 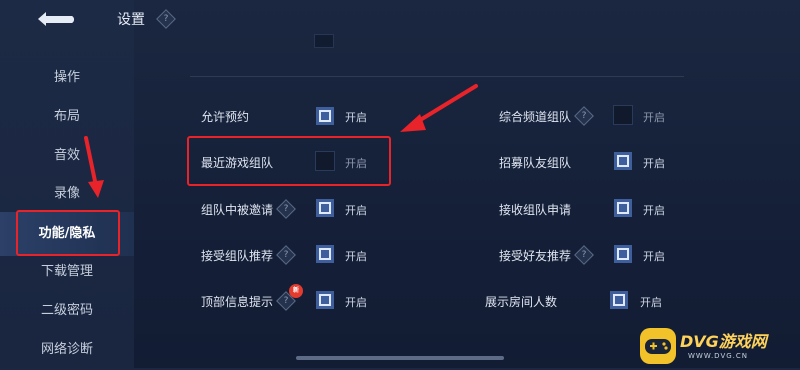 What do you see at coordinates (723, 341) in the screenshot?
I see `watermark-title: DVG游戏网` at bounding box center [723, 341].